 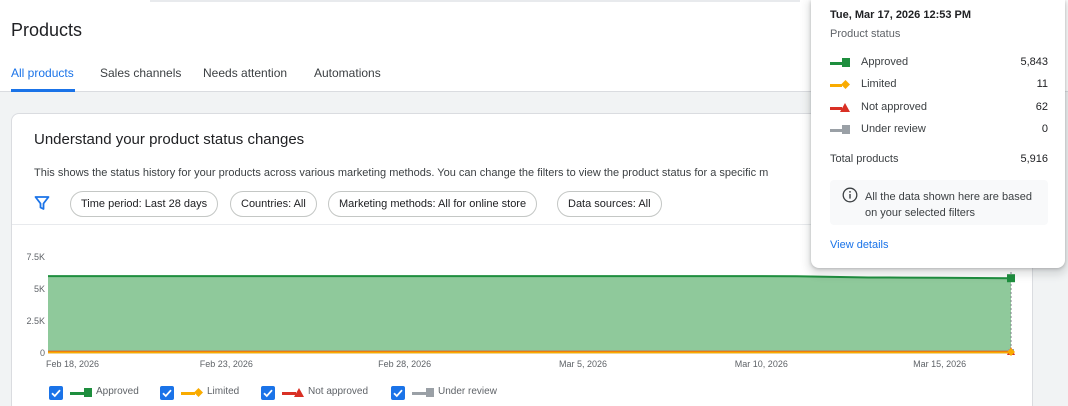 What do you see at coordinates (1011, 278) in the screenshot?
I see `approved-point-marker` at bounding box center [1011, 278].